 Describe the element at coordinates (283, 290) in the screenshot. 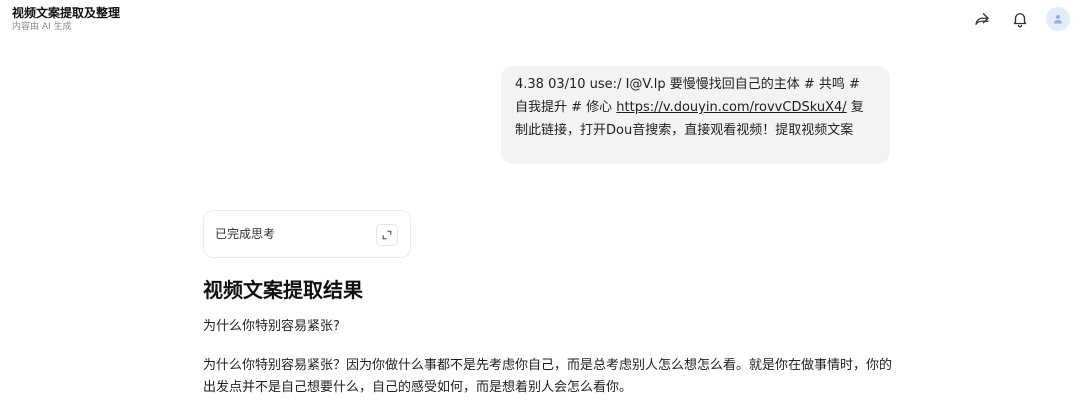

I see `answer-heading: 视频文案提取结果` at that location.